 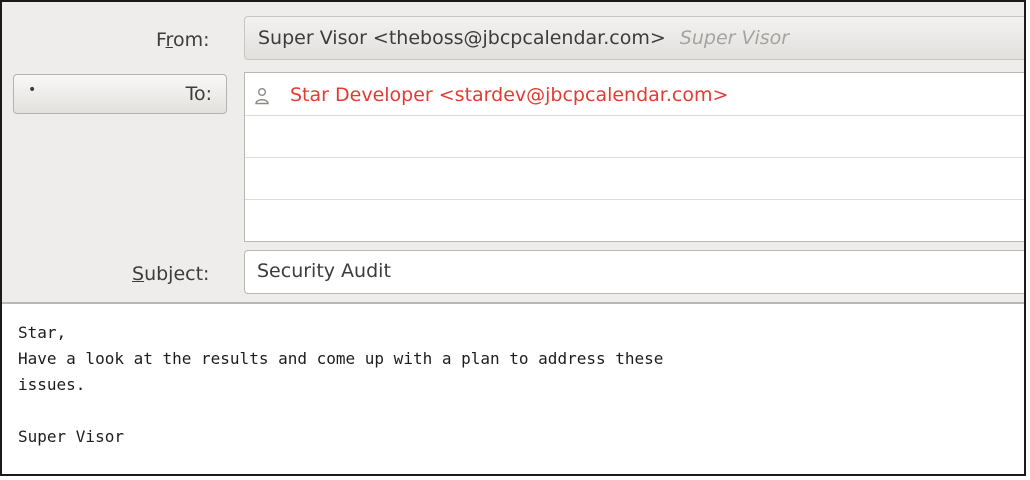 What do you see at coordinates (32, 90) in the screenshot?
I see `dropdown-indicator-icon: •` at bounding box center [32, 90].